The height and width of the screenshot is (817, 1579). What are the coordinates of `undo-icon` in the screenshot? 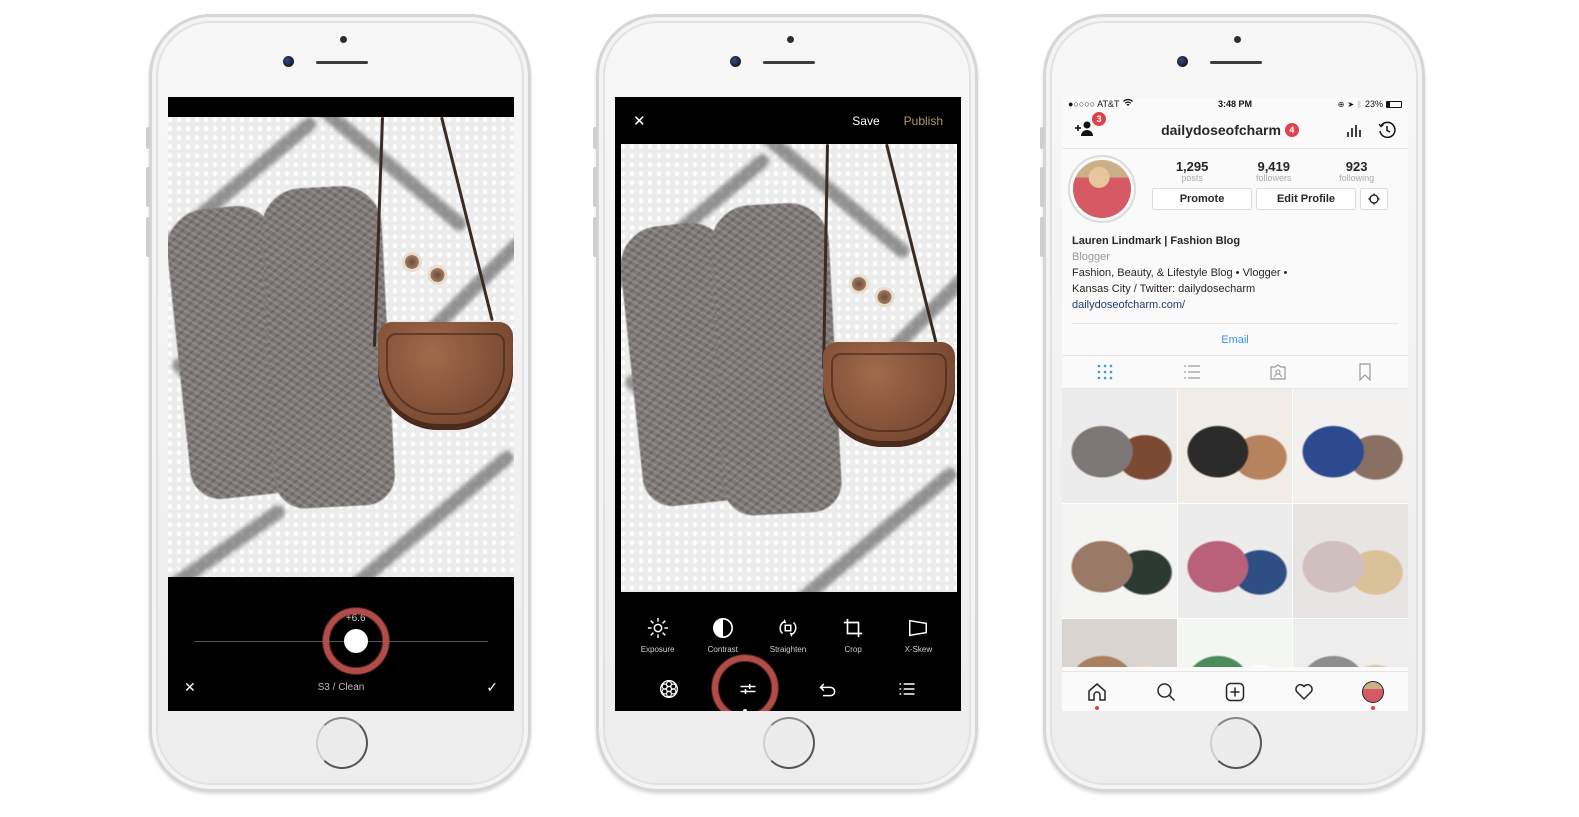 It's located at (827, 690).